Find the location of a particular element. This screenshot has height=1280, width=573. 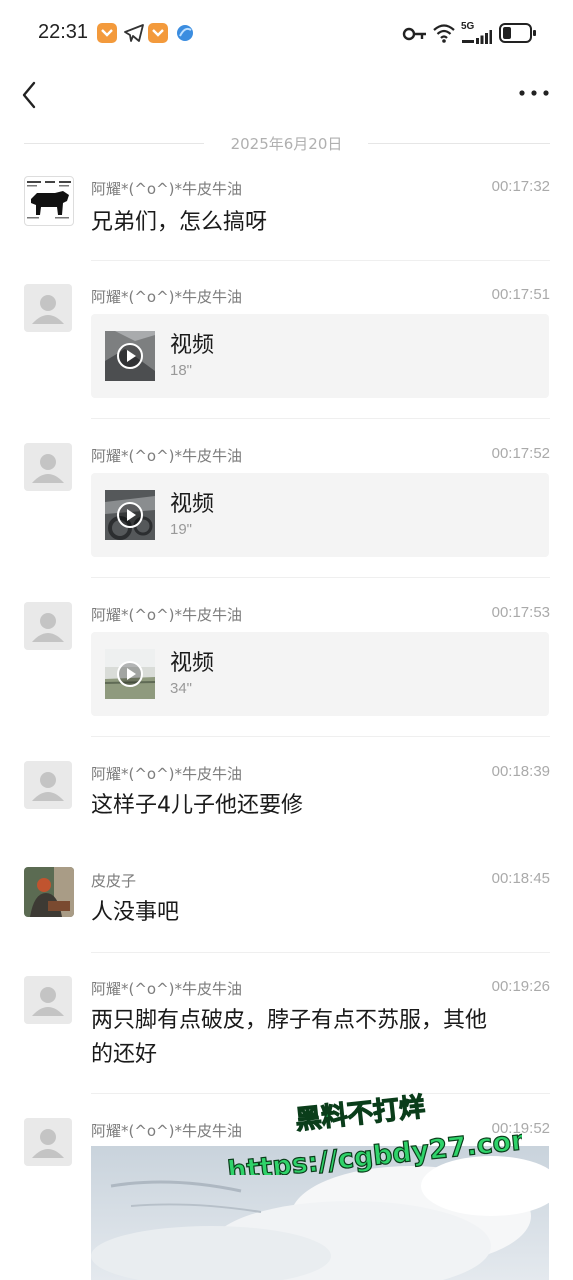

message-text: 这样子4儿子他还要修 is located at coordinates (197, 805).